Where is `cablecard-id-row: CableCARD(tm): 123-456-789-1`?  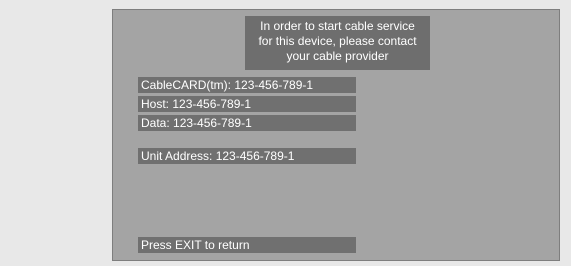
cablecard-id-row: CableCARD(tm): 123-456-789-1 is located at coordinates (247, 85).